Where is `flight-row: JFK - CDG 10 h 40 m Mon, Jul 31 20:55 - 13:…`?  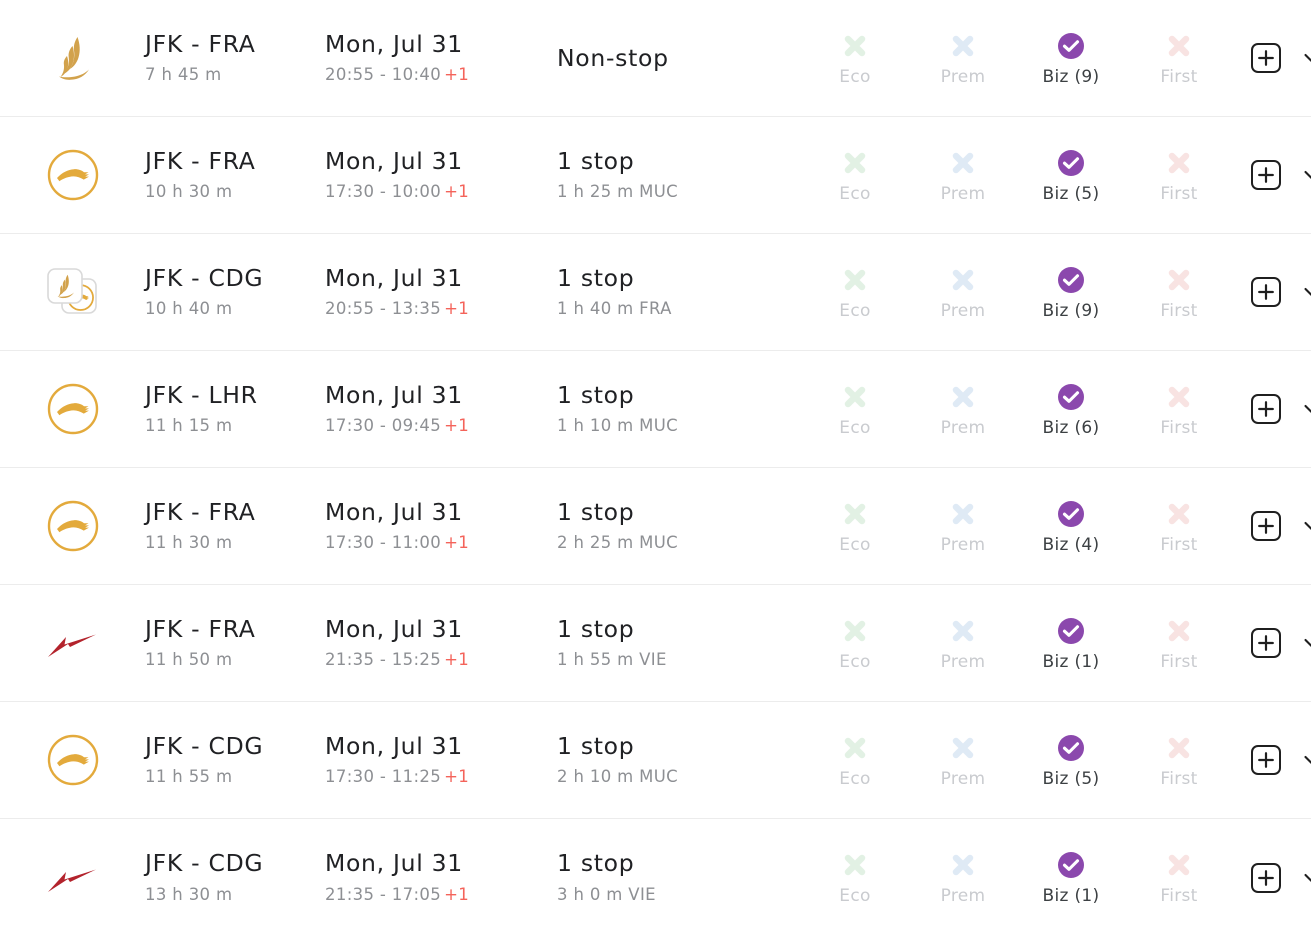
flight-row: JFK - CDG 10 h 40 m Mon, Jul 31 20:55 - 13:… is located at coordinates (655, 292).